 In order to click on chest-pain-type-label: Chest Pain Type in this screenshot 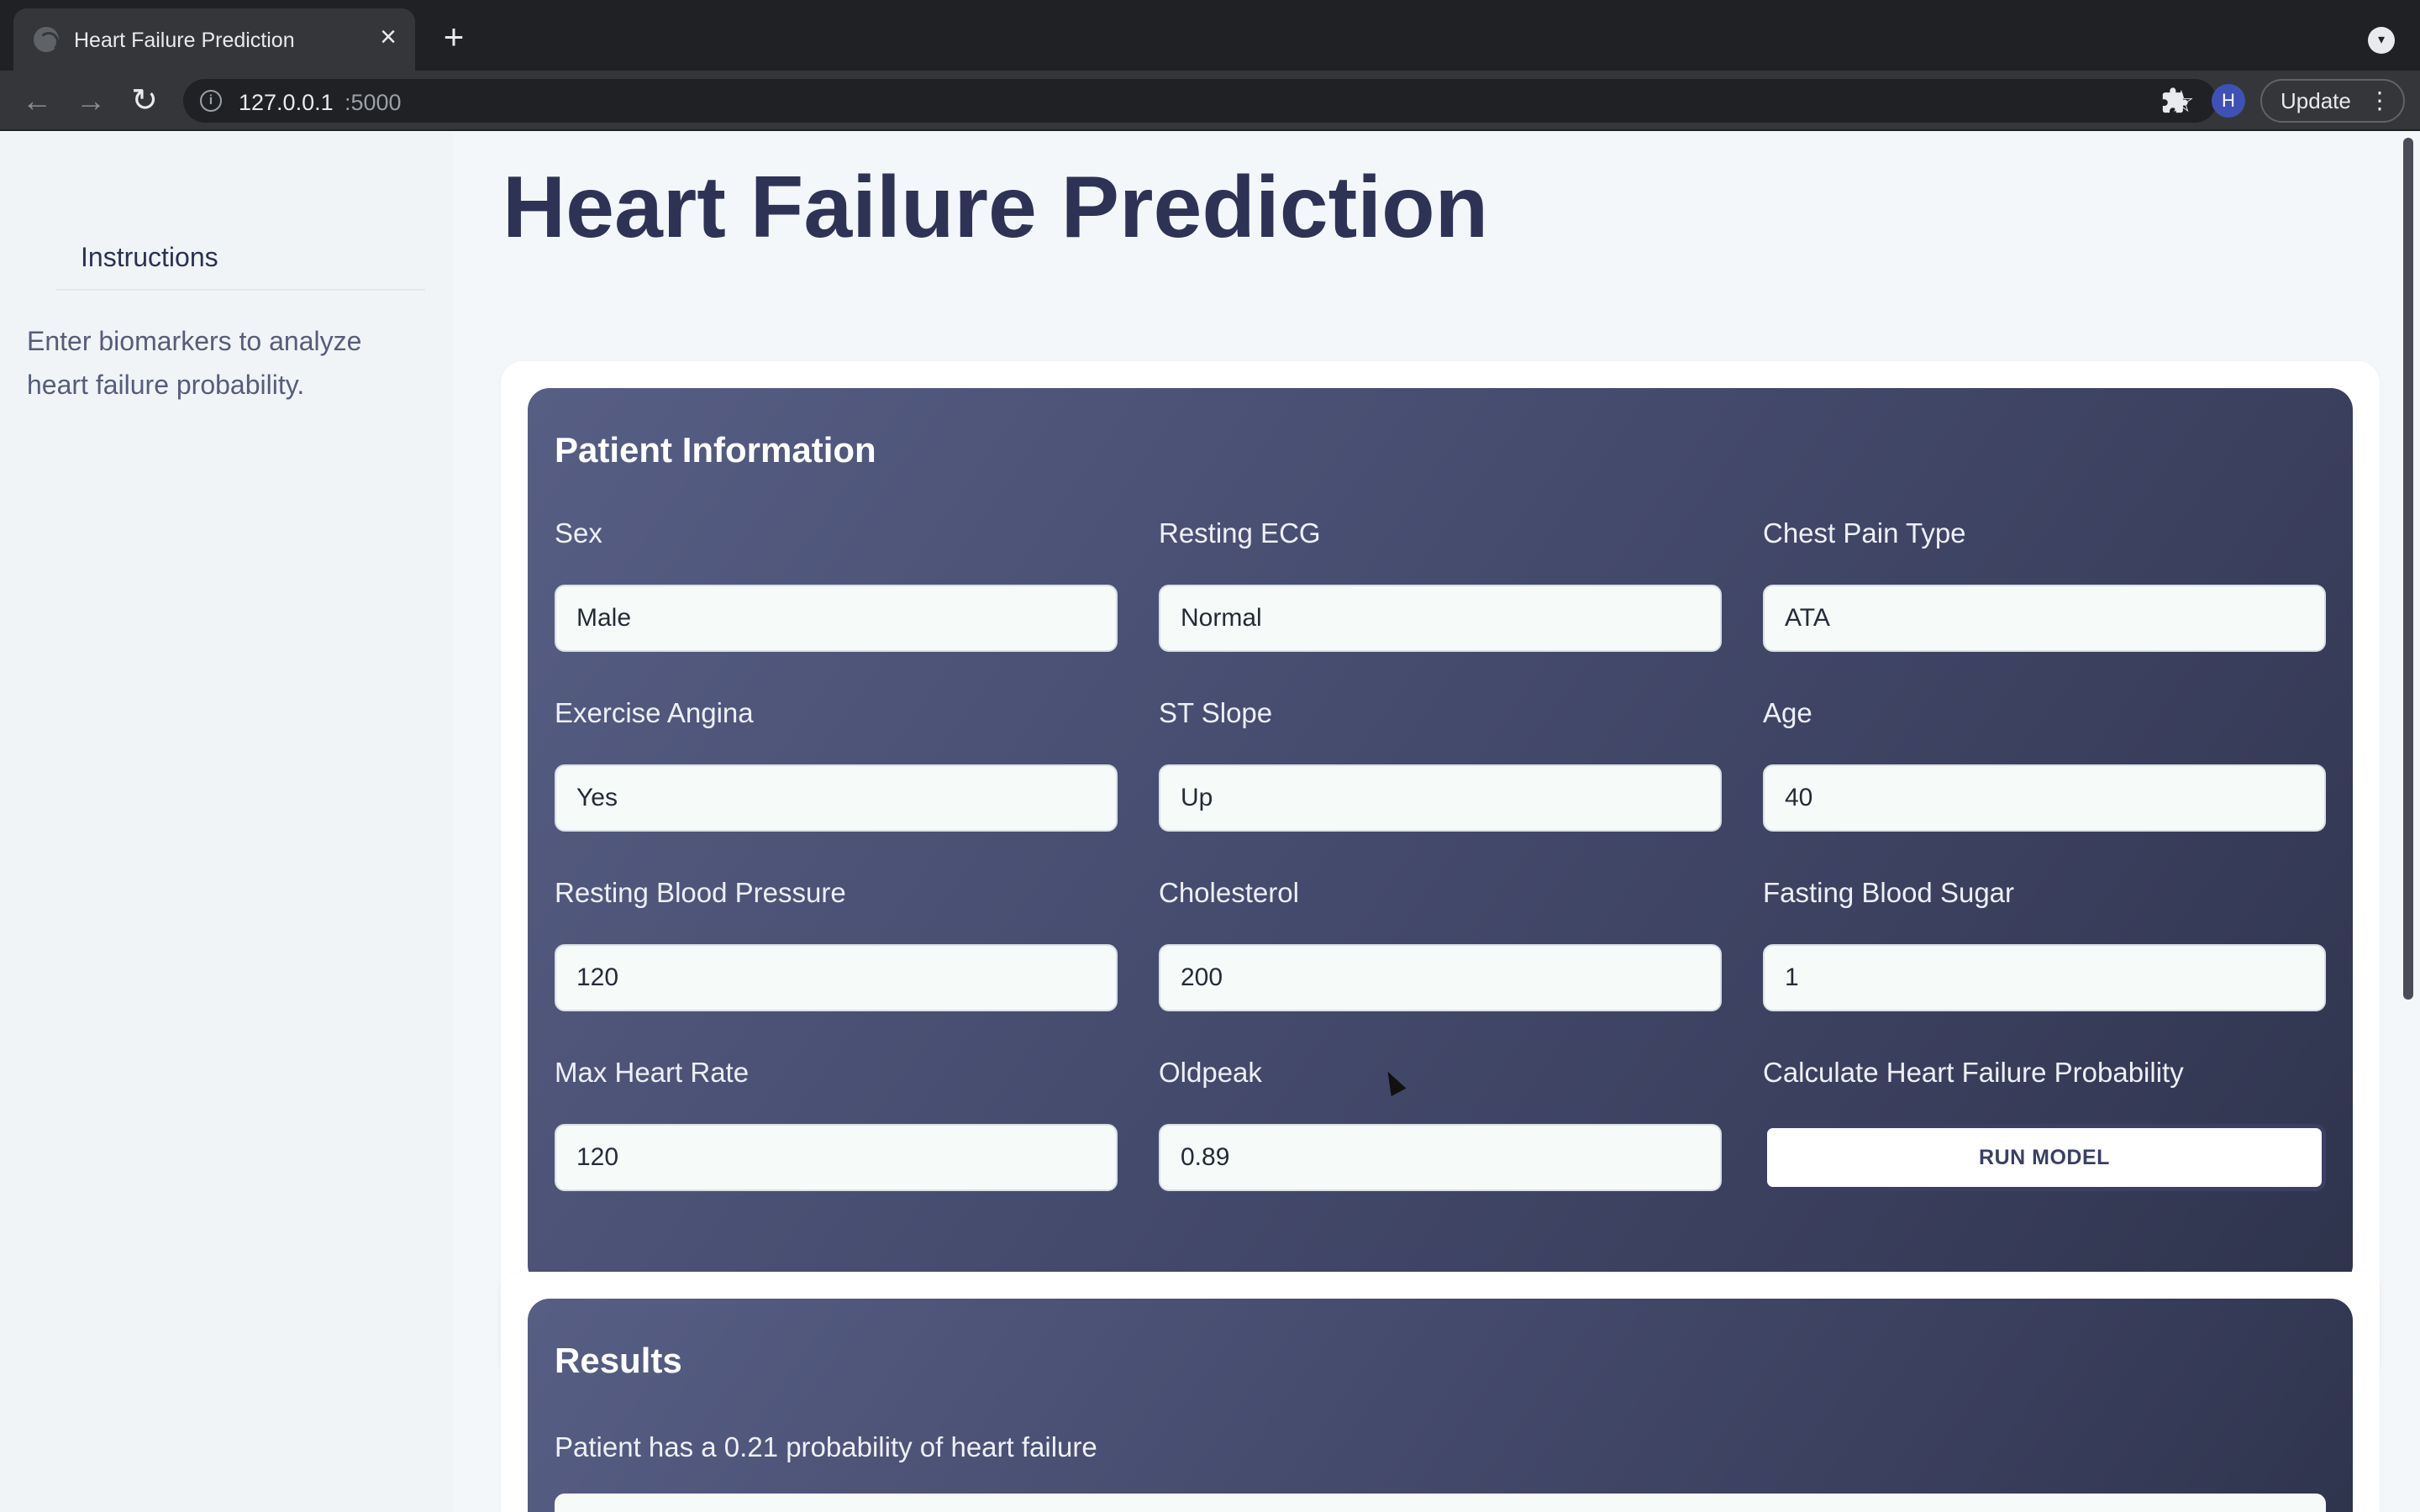, I will do `click(1864, 533)`.